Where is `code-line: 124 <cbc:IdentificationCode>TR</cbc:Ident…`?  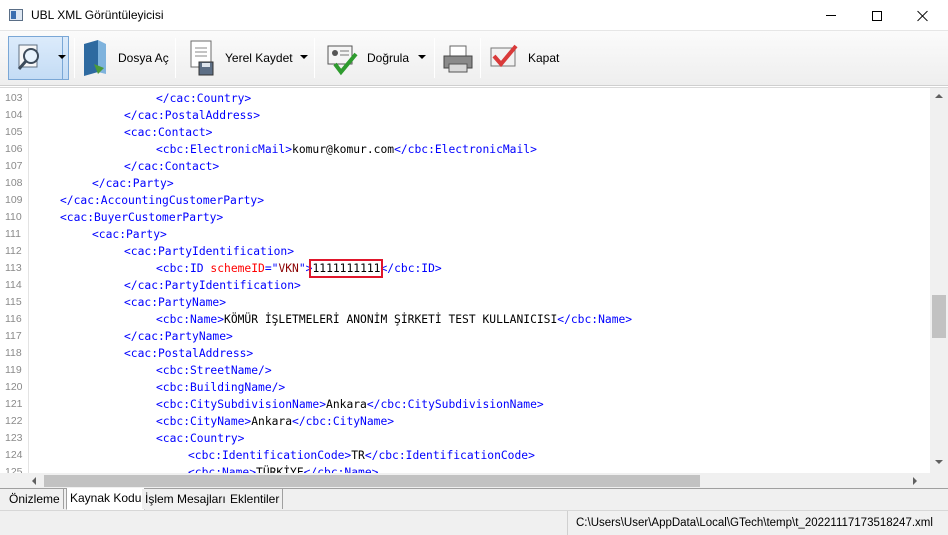 code-line: 124 <cbc:IdentificationCode>TR</cbc:Ident… is located at coordinates (465, 455).